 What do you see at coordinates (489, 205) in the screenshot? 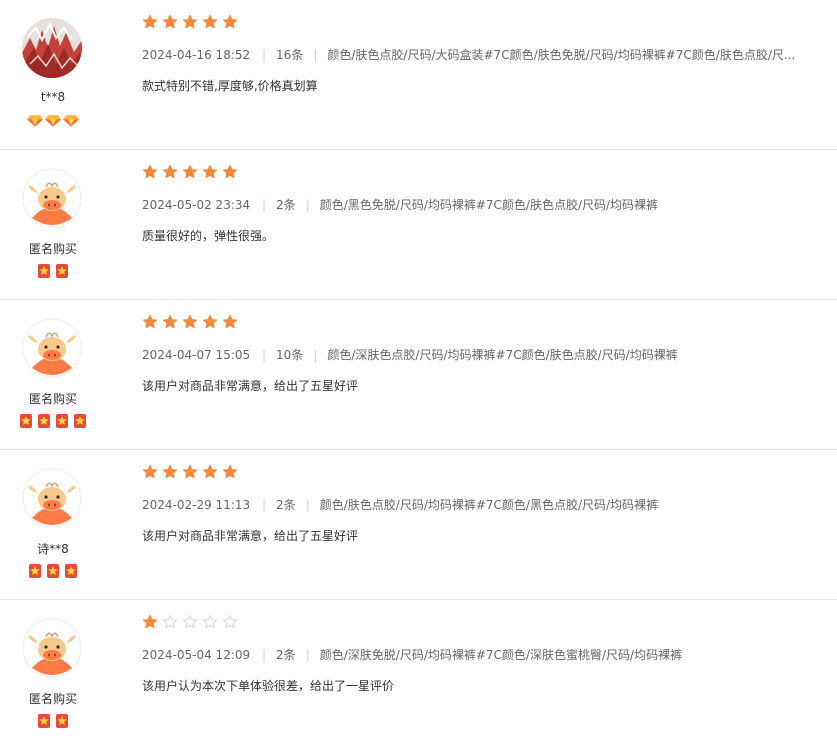
I see `product-spec: 颜色/黑色免脱/尺码/均码裸裤#7C颜色/肤色点胶/尺码/均码裸裤` at bounding box center [489, 205].